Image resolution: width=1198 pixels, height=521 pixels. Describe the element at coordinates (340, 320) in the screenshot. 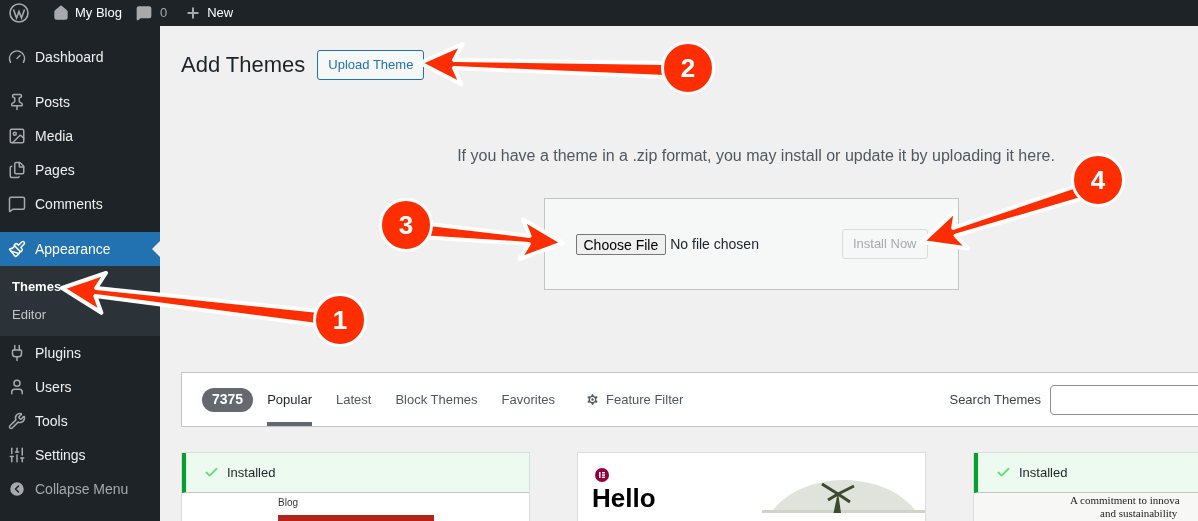

I see `step-badge: 1` at that location.